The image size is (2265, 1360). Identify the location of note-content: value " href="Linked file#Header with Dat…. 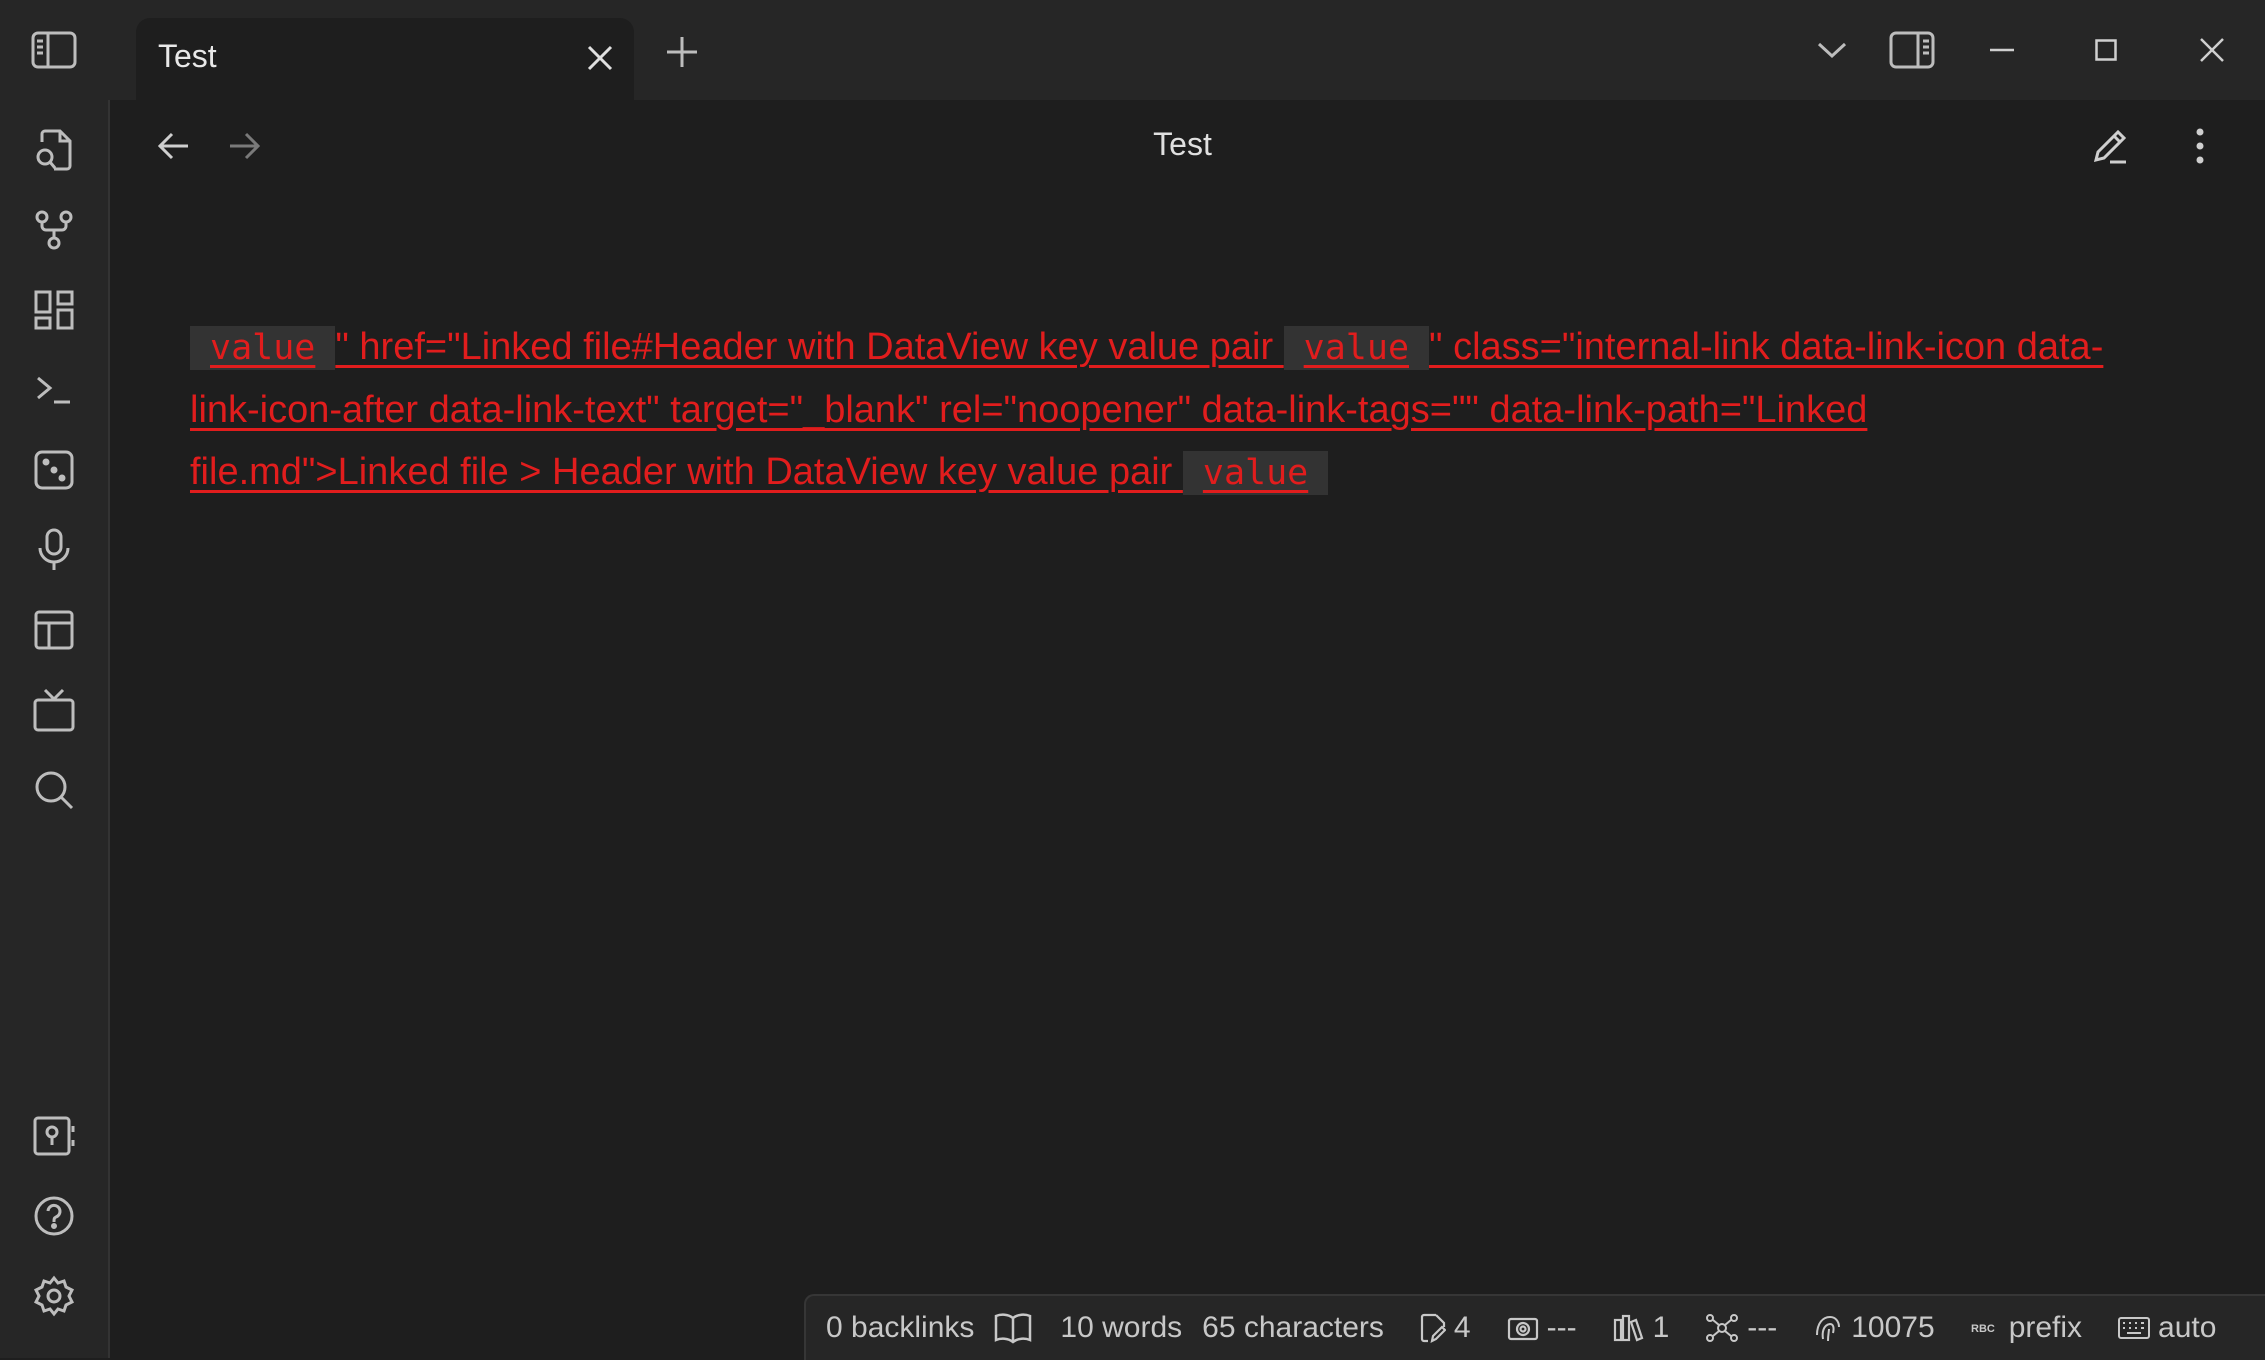
(1155, 410).